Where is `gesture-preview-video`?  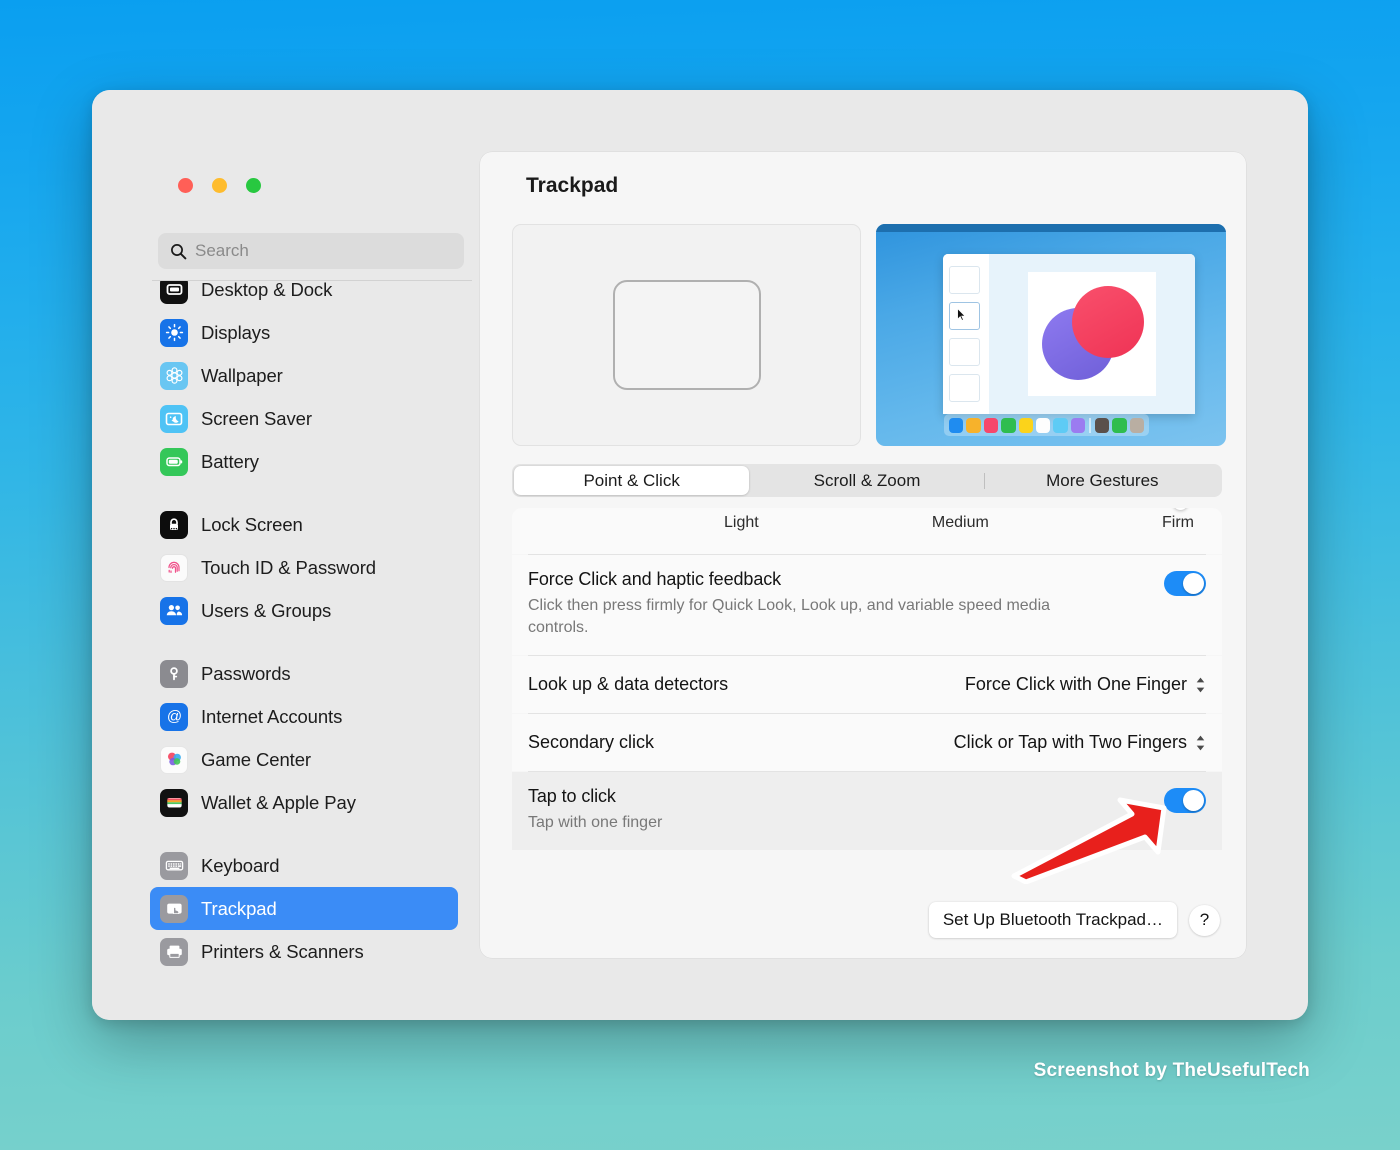 gesture-preview-video is located at coordinates (1051, 335).